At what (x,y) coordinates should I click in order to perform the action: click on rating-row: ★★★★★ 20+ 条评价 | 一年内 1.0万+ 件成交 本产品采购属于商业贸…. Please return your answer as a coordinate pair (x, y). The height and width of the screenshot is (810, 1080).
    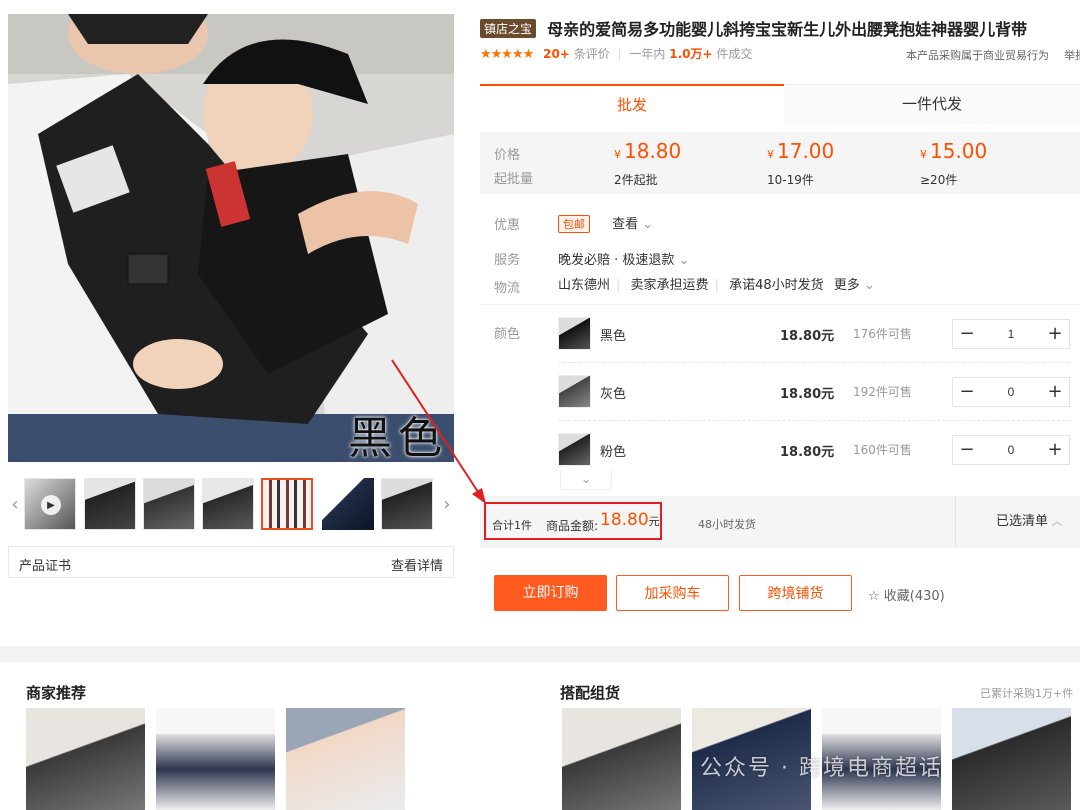
    Looking at the image, I should click on (780, 54).